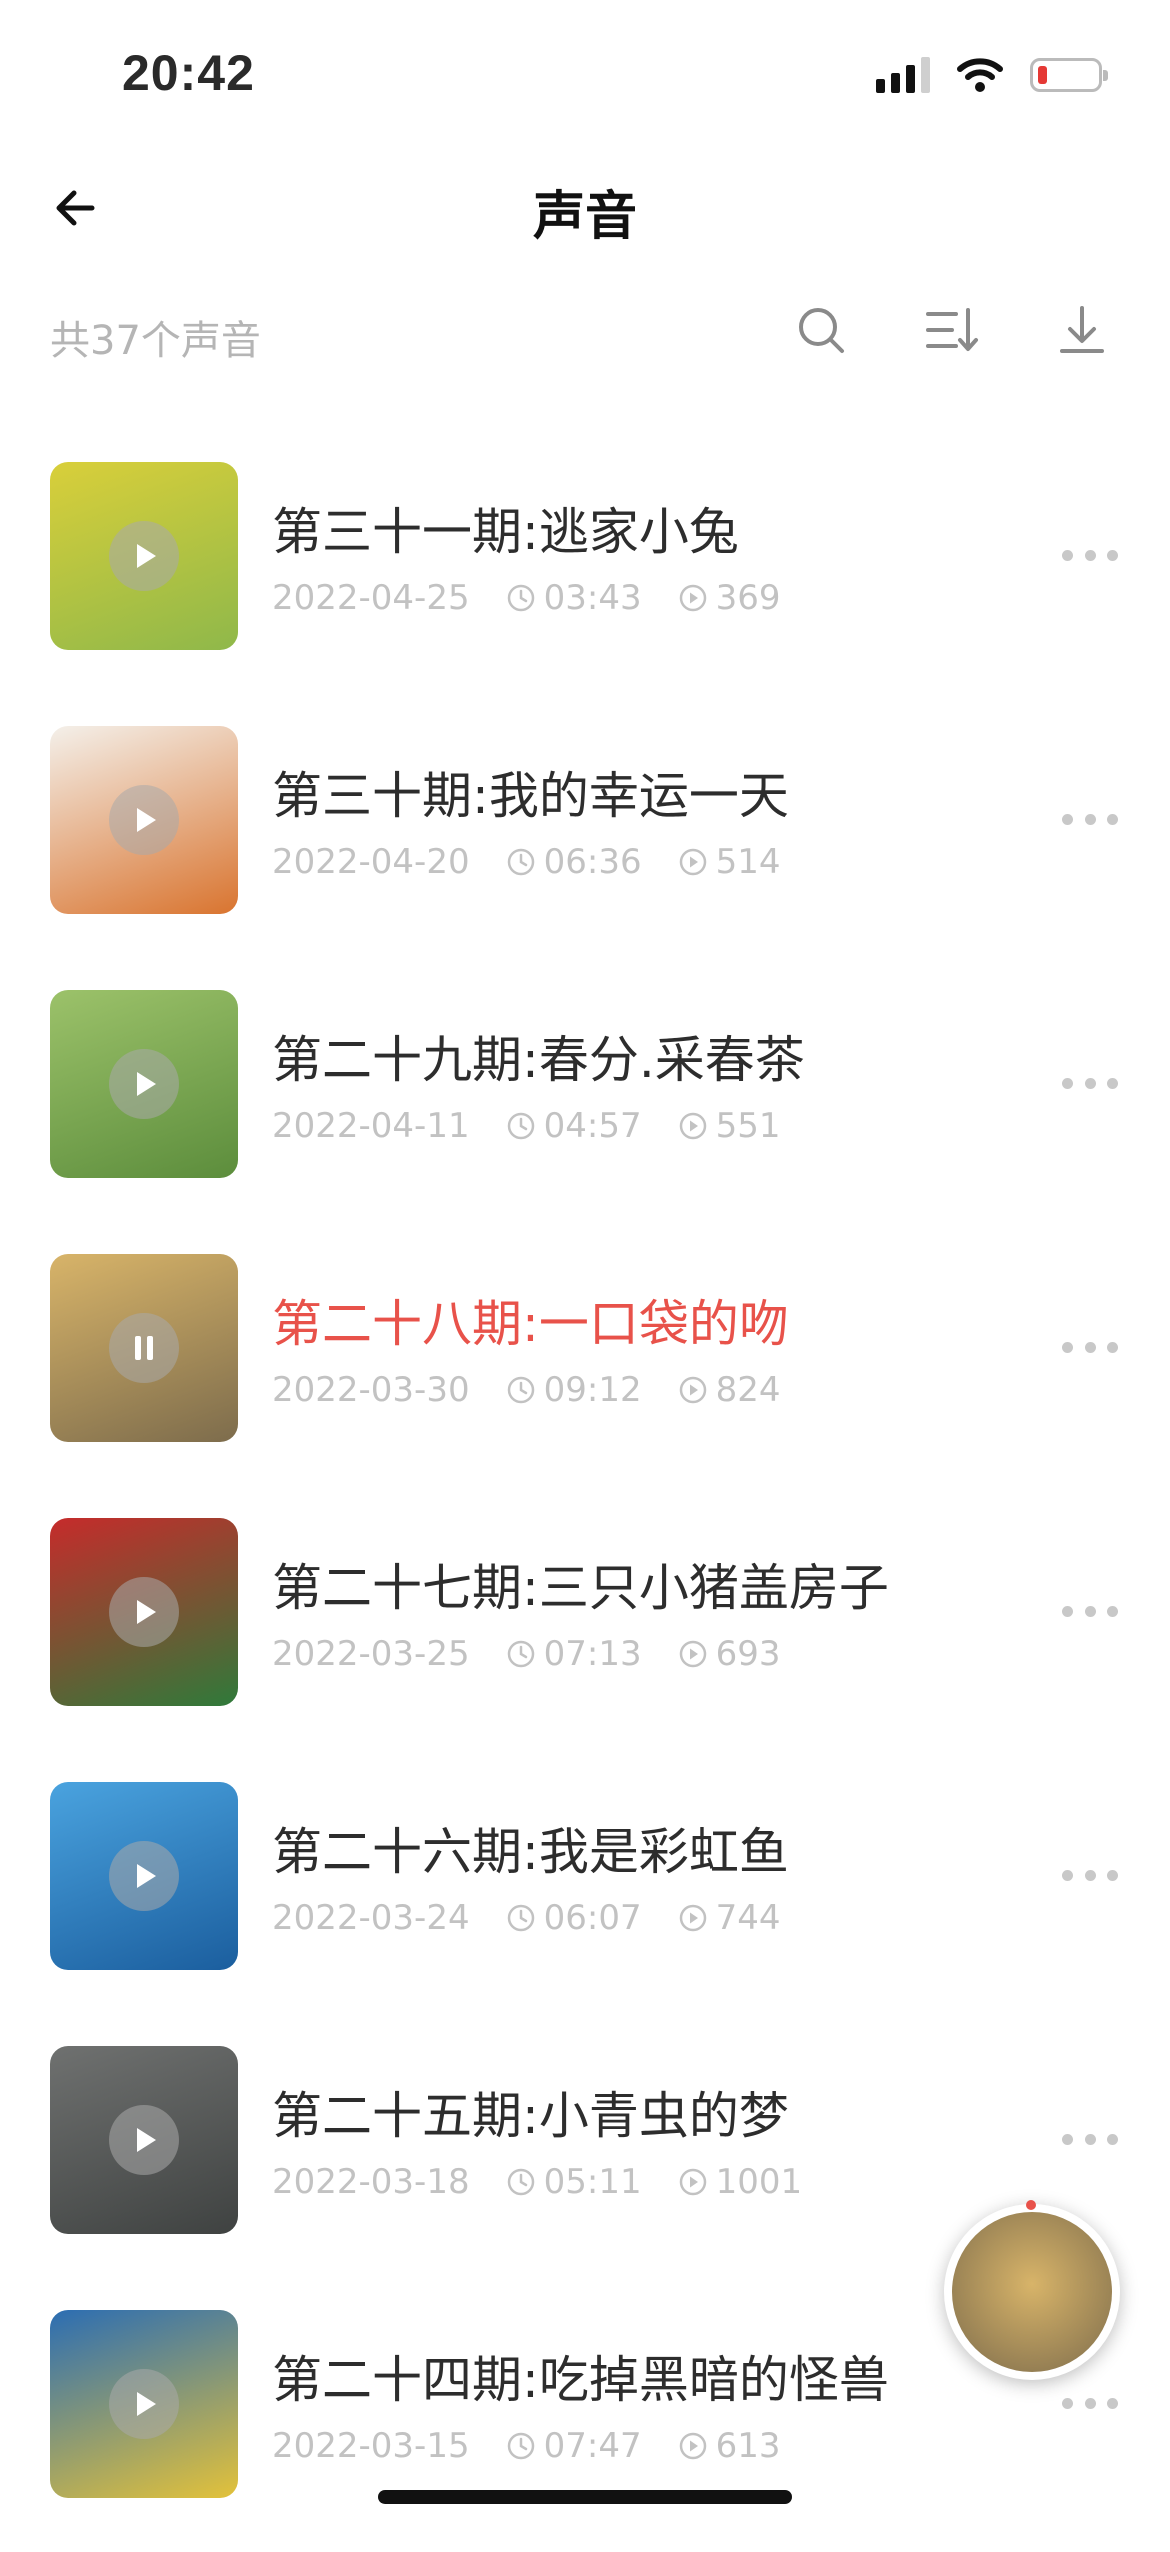 Image resolution: width=1170 pixels, height=2552 pixels. Describe the element at coordinates (759, 2182) in the screenshot. I see `track-plays: 1001` at that location.